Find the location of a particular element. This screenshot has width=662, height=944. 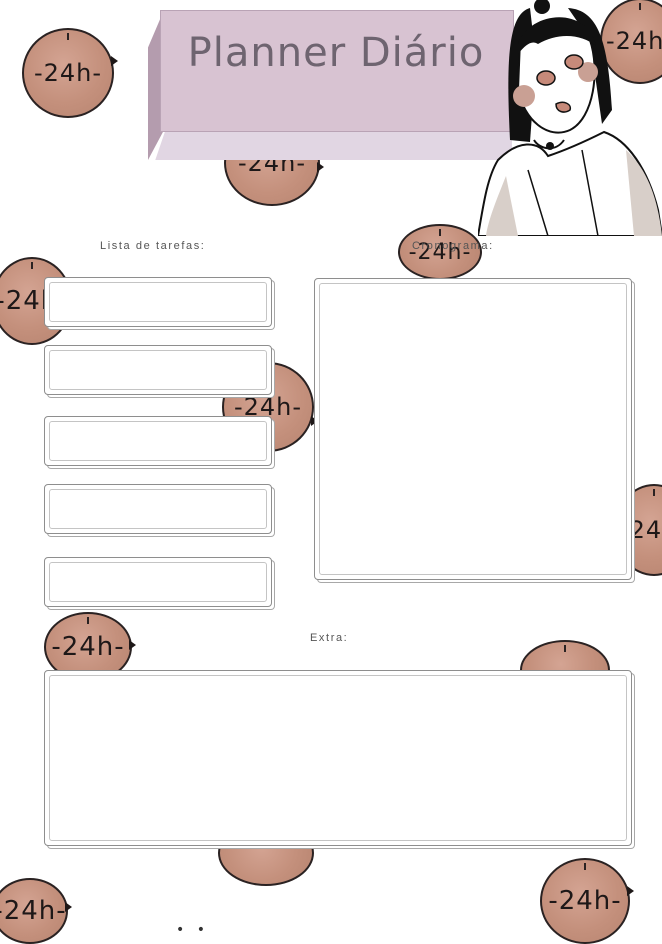

extra-label: Extra: is located at coordinates (329, 638).